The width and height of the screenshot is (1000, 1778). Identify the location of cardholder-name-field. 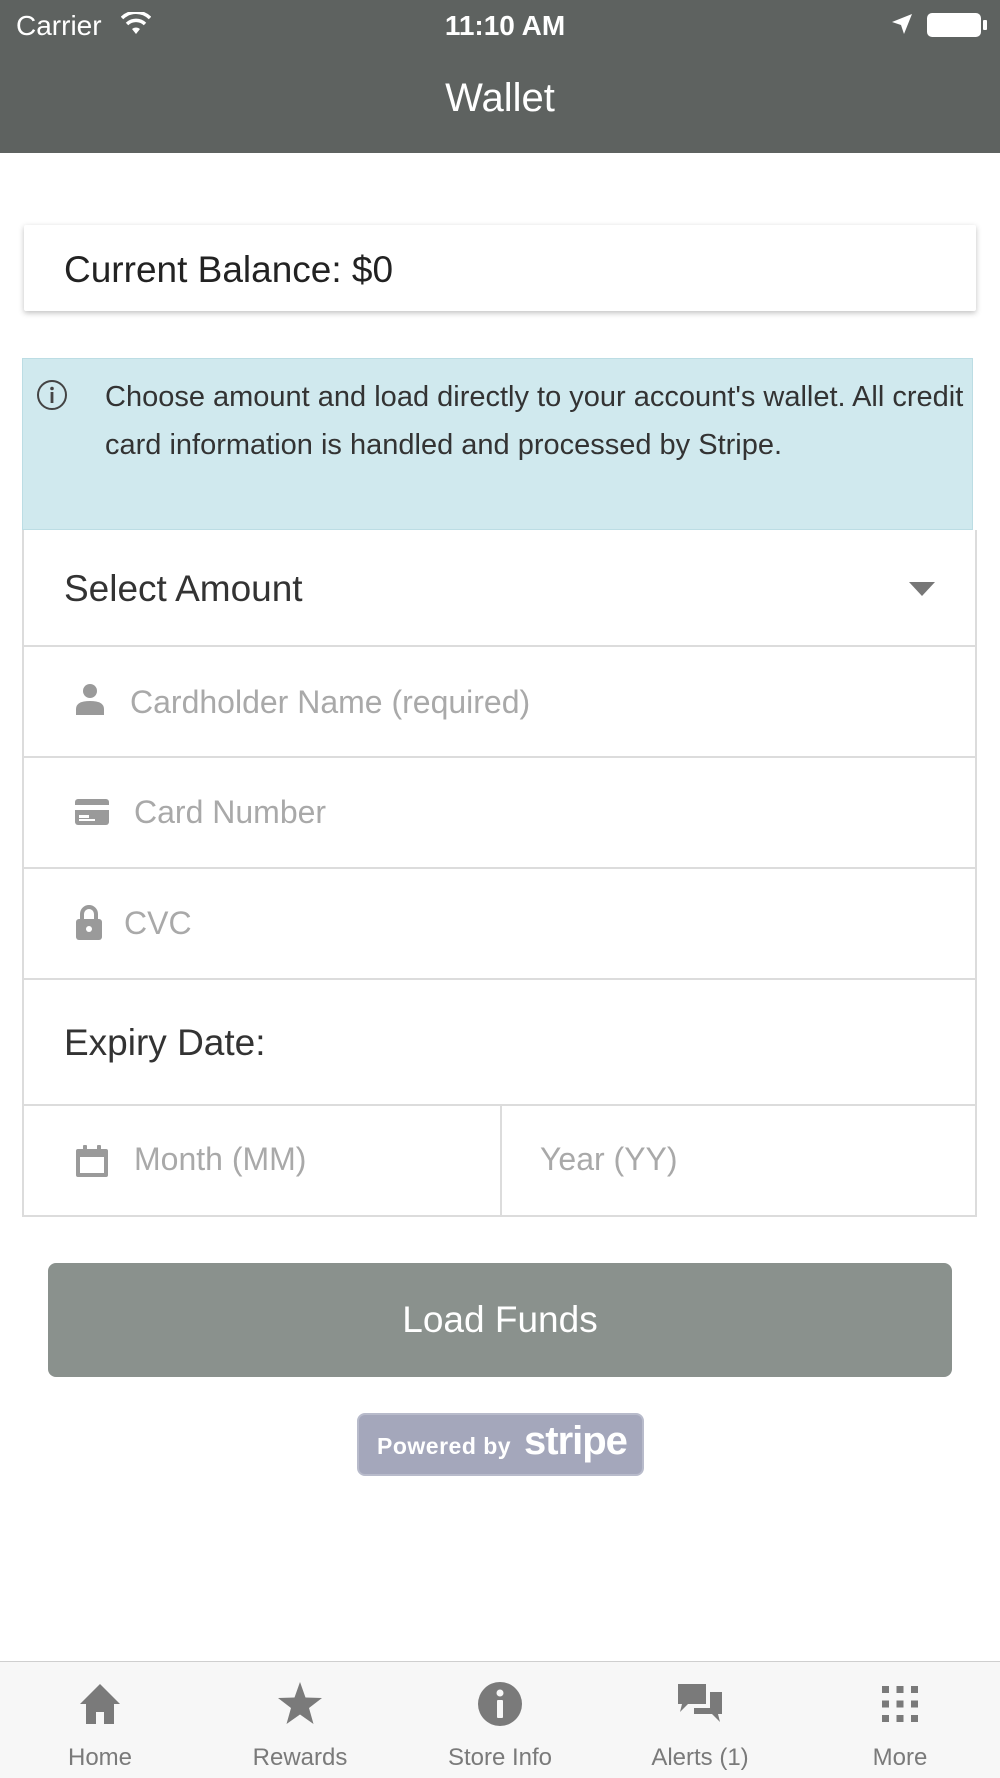
(520, 702).